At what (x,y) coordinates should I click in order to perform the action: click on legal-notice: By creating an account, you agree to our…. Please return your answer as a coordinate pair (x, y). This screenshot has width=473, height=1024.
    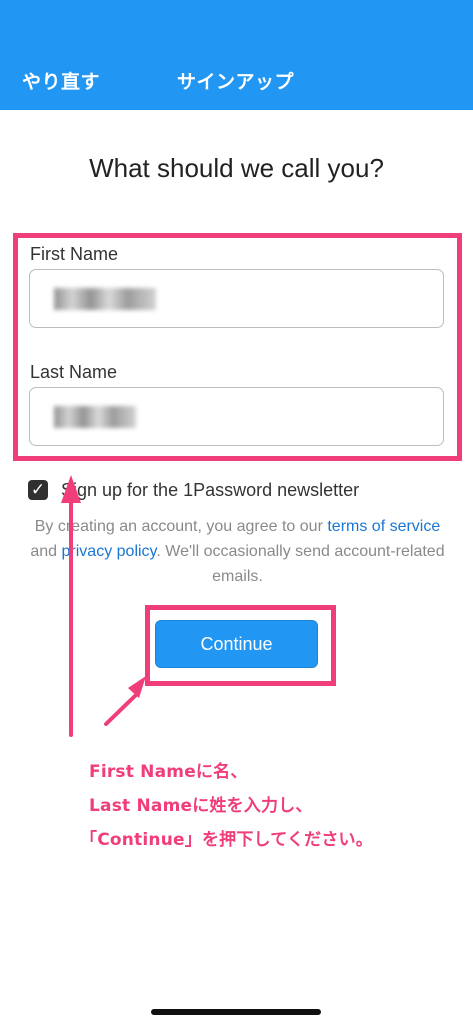
    Looking at the image, I should click on (237, 551).